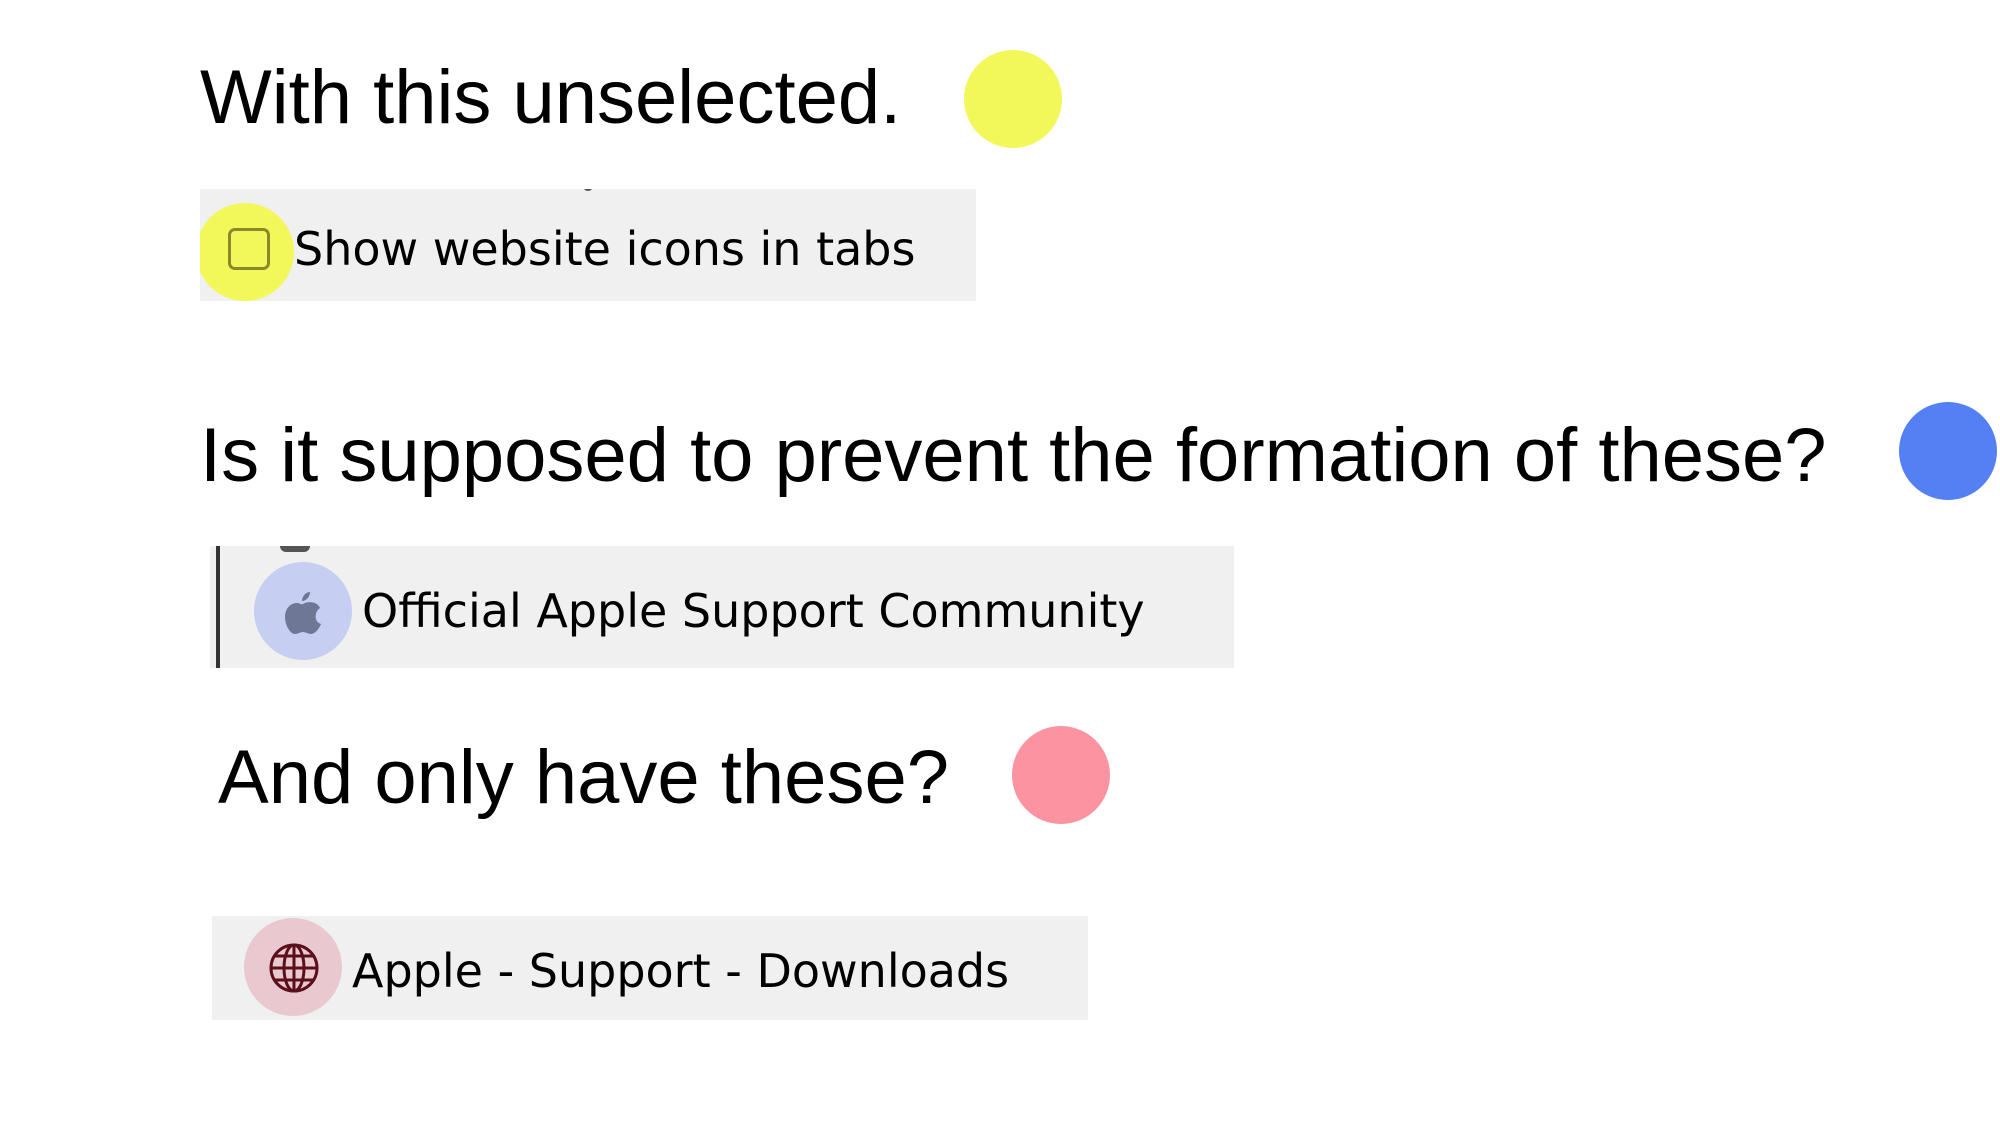 Image resolution: width=2000 pixels, height=1123 pixels. I want to click on clipped-tab-fragment, so click(295, 549).